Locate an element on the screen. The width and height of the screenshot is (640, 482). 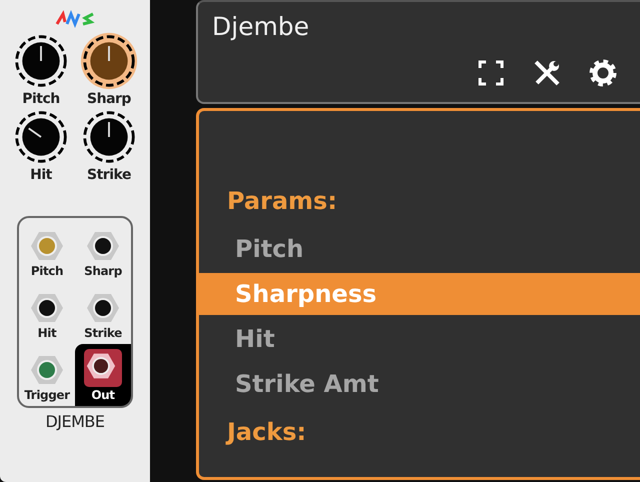
knob-label: Pitch is located at coordinates (41, 99).